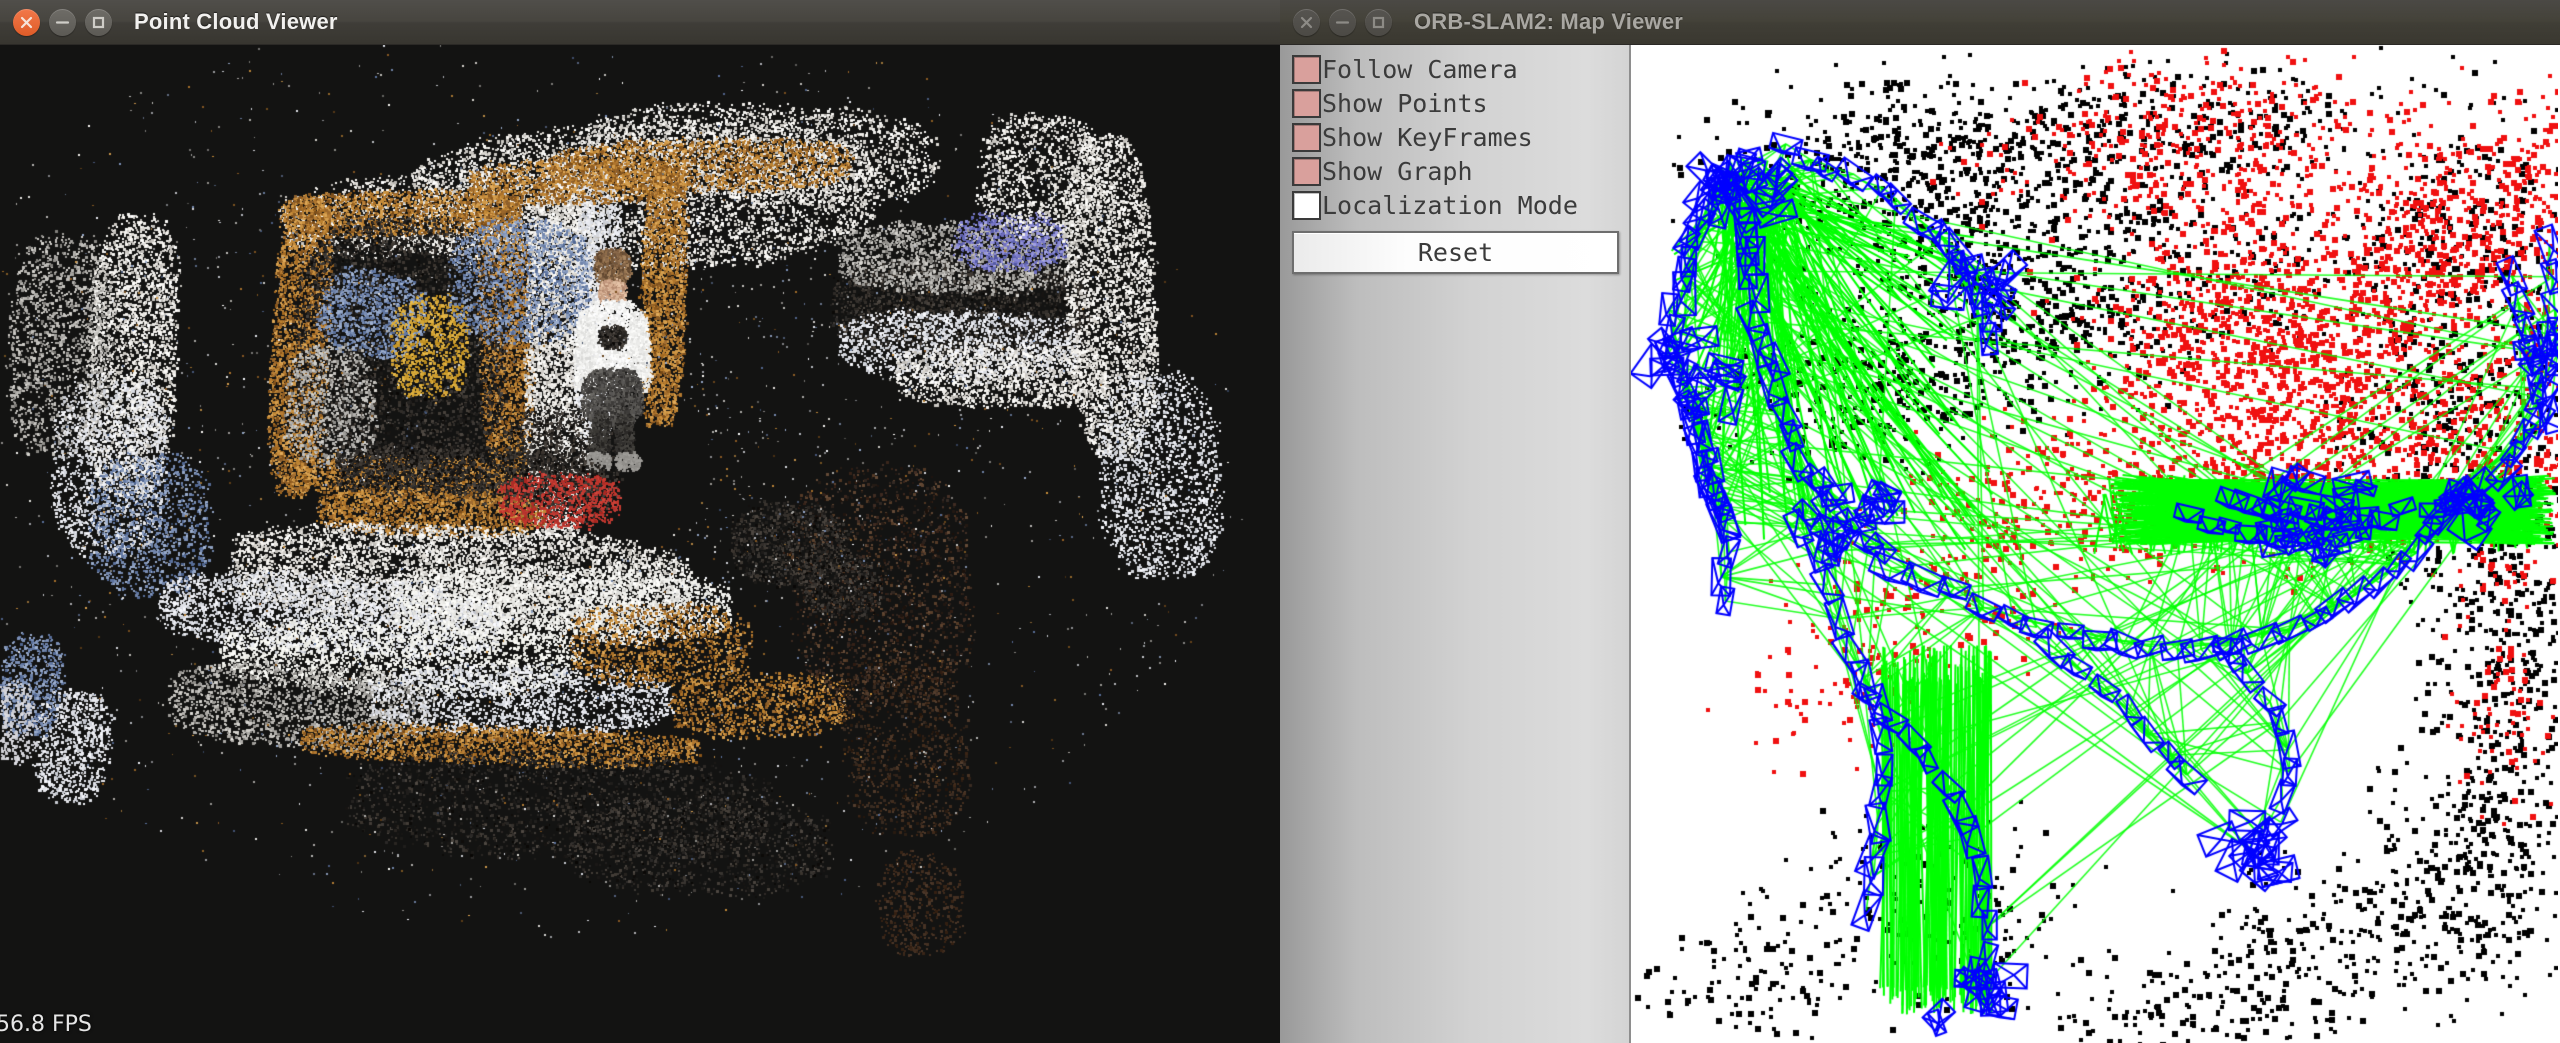 The height and width of the screenshot is (1043, 2560). What do you see at coordinates (1306, 137) in the screenshot?
I see `checkbox-show-keyframes` at bounding box center [1306, 137].